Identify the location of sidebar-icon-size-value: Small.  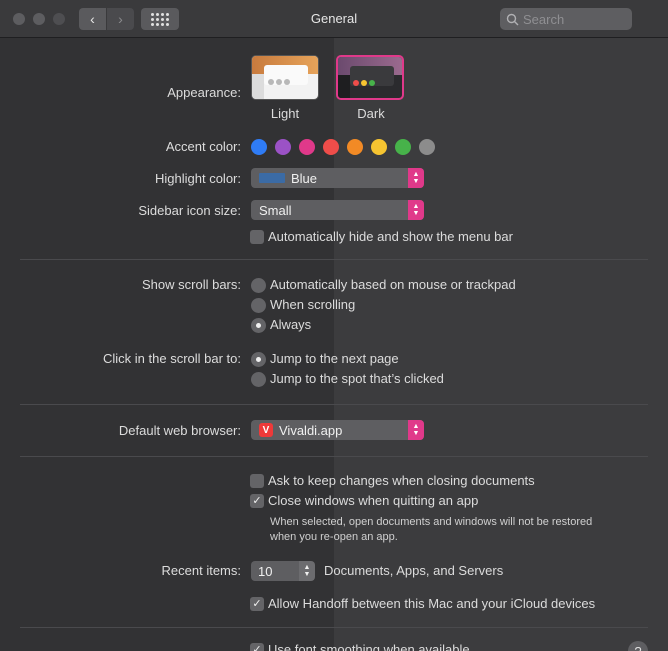
(275, 210).